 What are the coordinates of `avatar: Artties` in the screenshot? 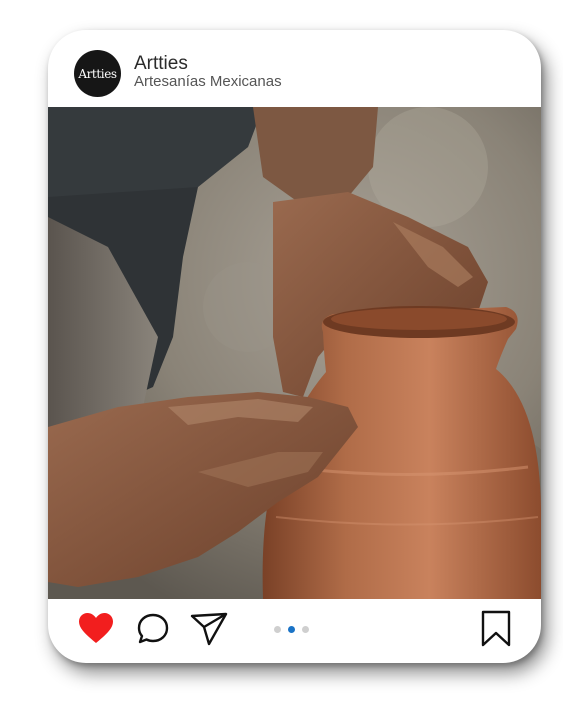 It's located at (97, 73).